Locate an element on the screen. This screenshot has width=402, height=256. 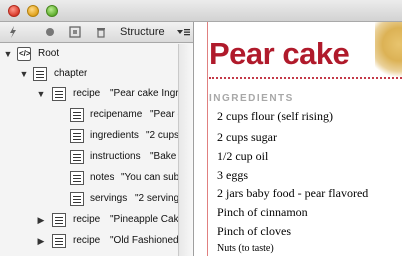
tree-node-root: ▼ </> Root is located at coordinates (89, 54).